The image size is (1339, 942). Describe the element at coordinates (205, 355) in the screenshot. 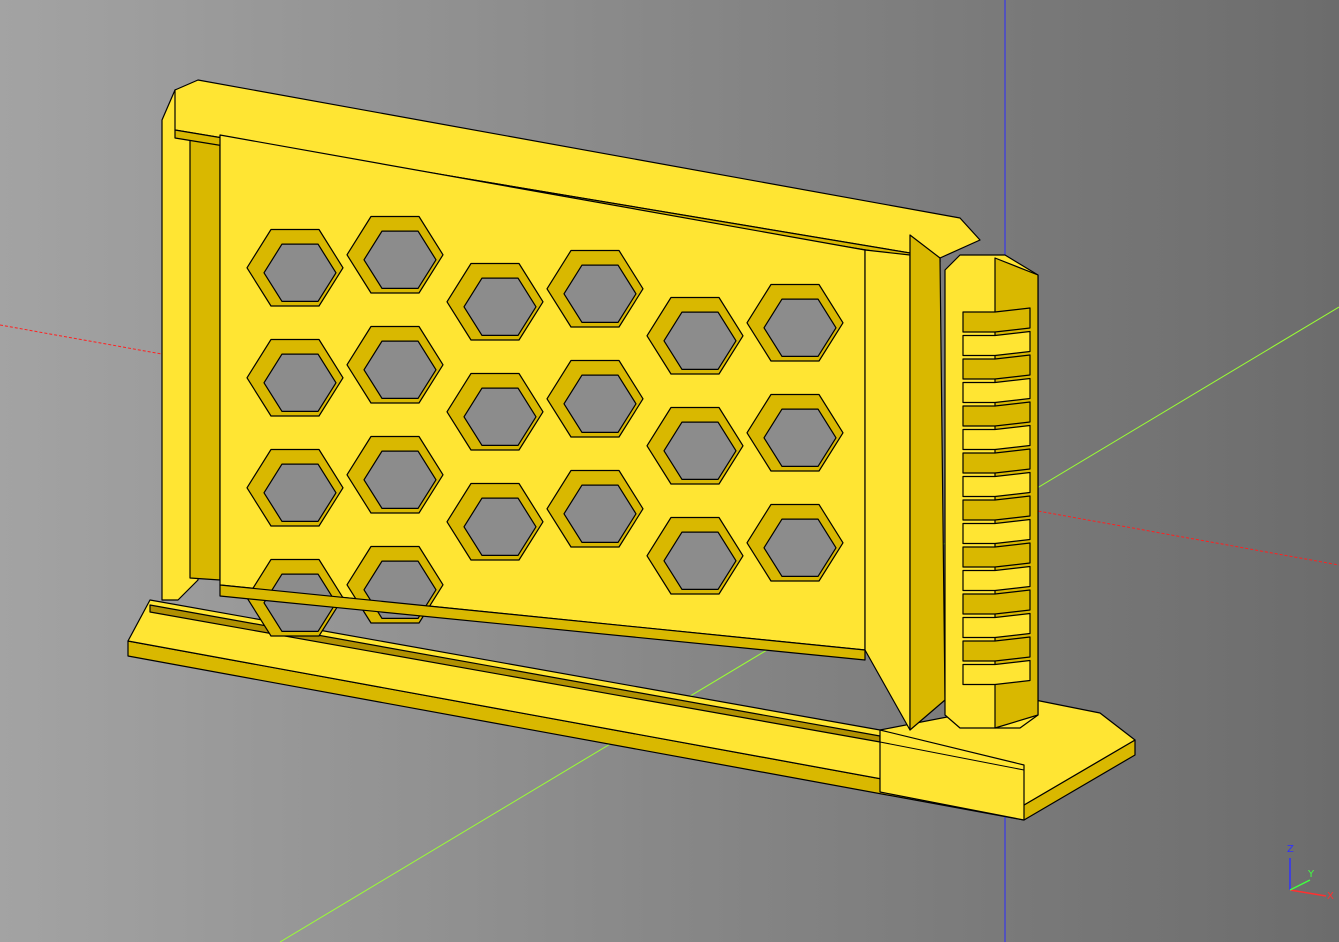

I see `frame-left-post-inner` at that location.